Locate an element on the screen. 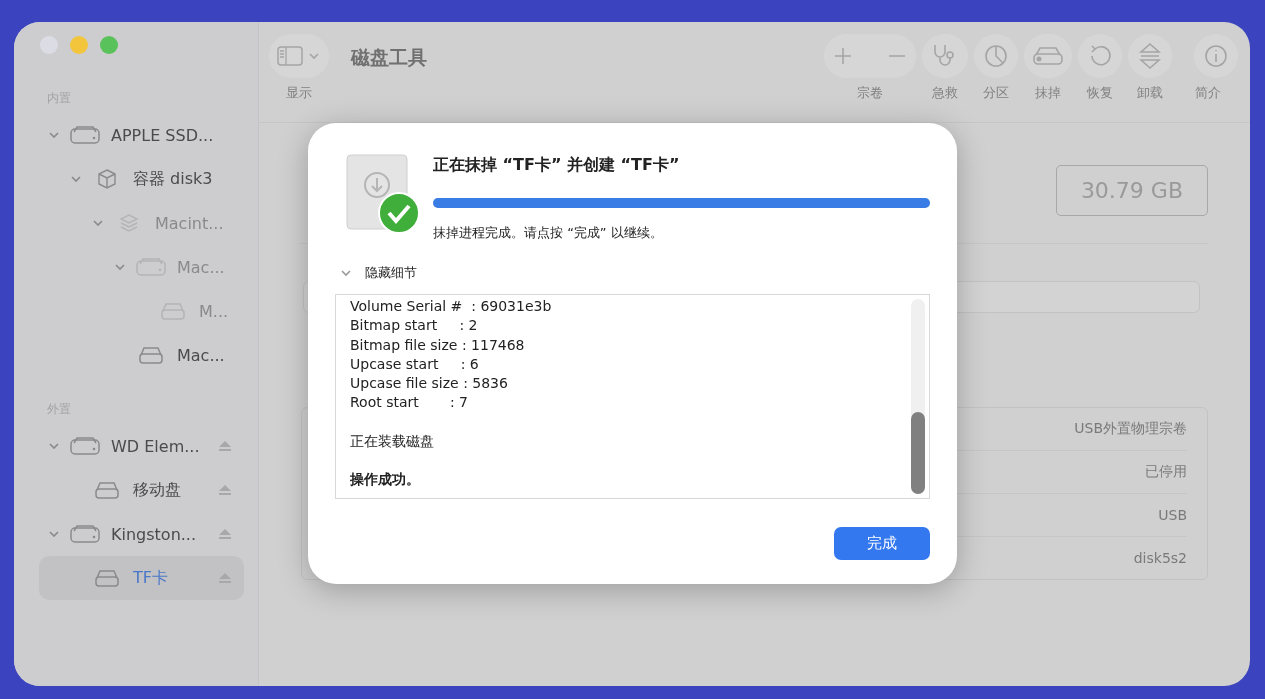 This screenshot has height=699, width=1265. toolbar-label: 分区 is located at coordinates (996, 93).